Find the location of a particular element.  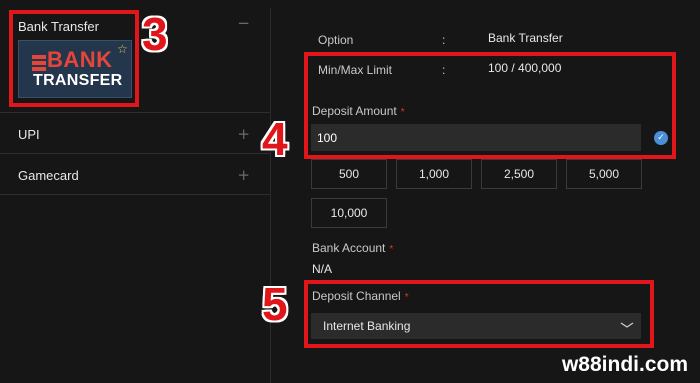

step-5-marker: 5 is located at coordinates (275, 304).